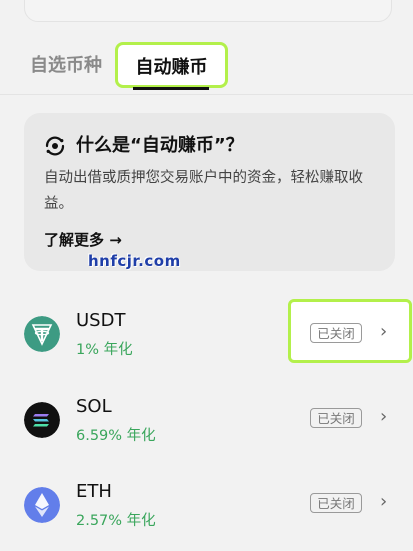  I want to click on coin-name: SOL, so click(94, 406).